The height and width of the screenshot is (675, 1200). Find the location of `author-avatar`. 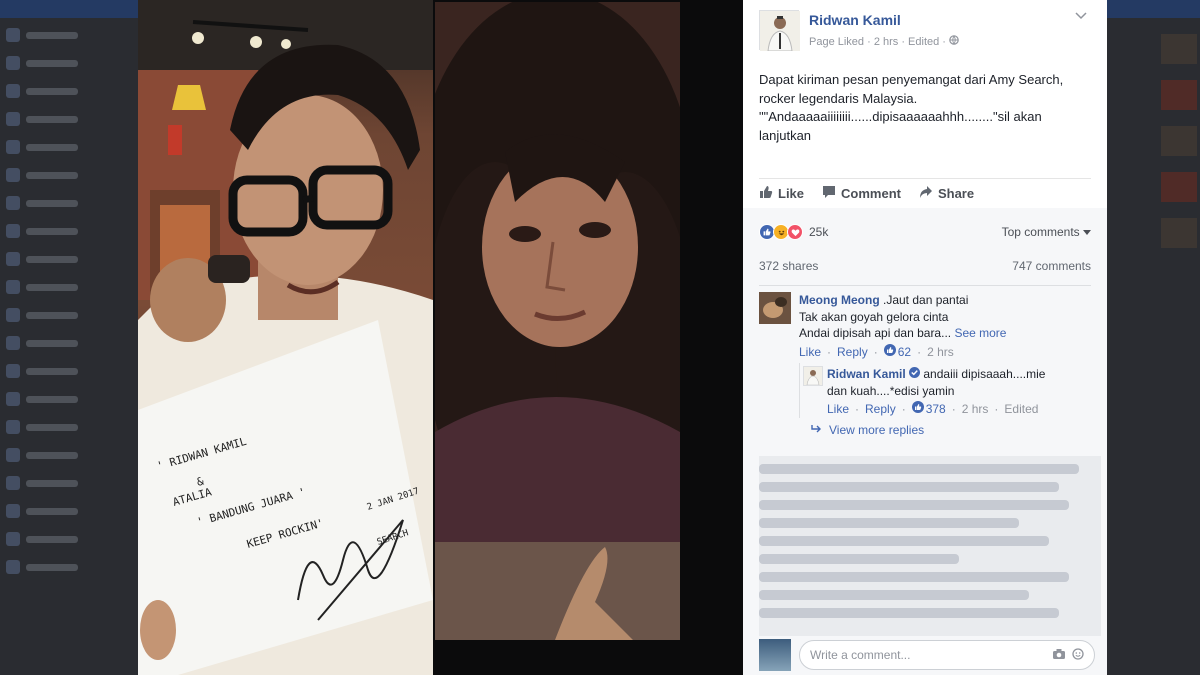

author-avatar is located at coordinates (779, 31).